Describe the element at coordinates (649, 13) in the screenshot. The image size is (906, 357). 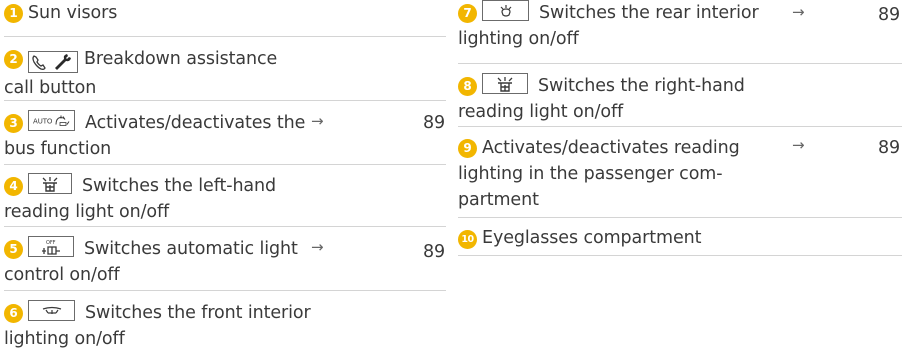
I see `item-text-line: Switches the rear interior` at that location.